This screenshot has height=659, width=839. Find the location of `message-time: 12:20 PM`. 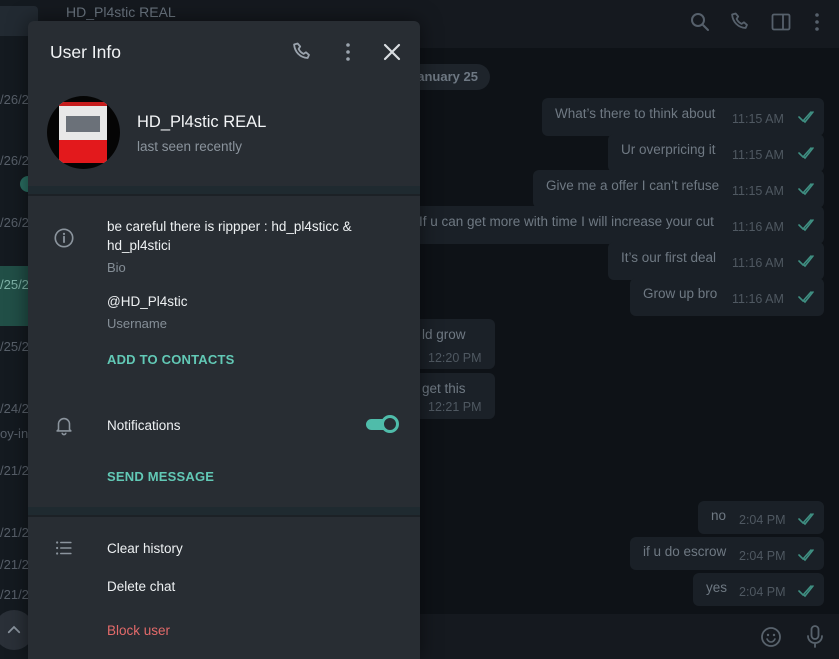

message-time: 12:20 PM is located at coordinates (455, 358).